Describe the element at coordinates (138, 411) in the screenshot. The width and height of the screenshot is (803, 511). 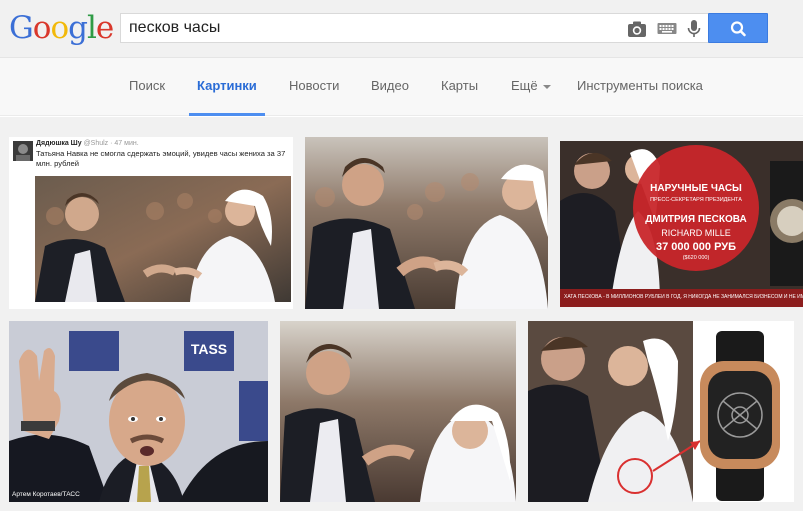
I see `image-result-tass-portrait: TASS Артем Коротаев/ТАСС` at that location.